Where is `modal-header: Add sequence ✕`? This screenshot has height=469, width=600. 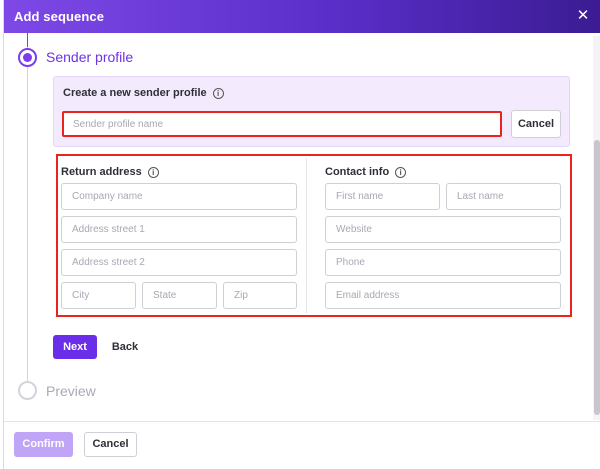 modal-header: Add sequence ✕ is located at coordinates (302, 16).